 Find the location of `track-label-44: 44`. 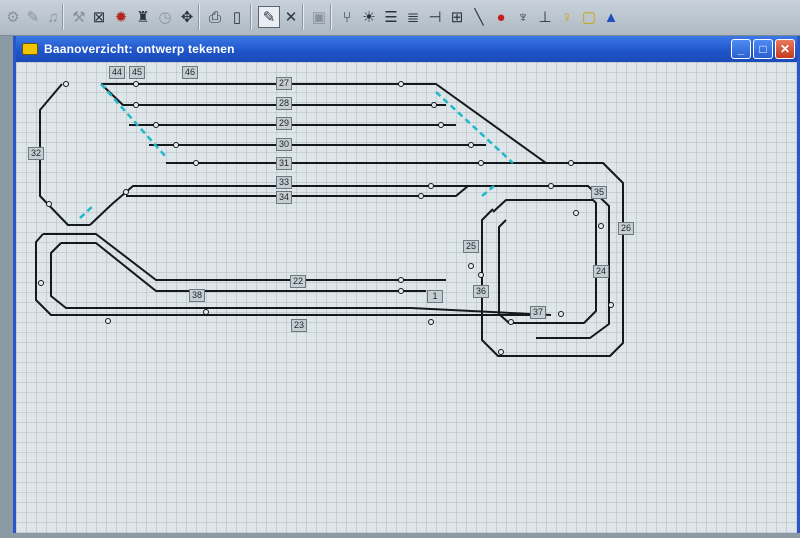

track-label-44: 44 is located at coordinates (117, 72).